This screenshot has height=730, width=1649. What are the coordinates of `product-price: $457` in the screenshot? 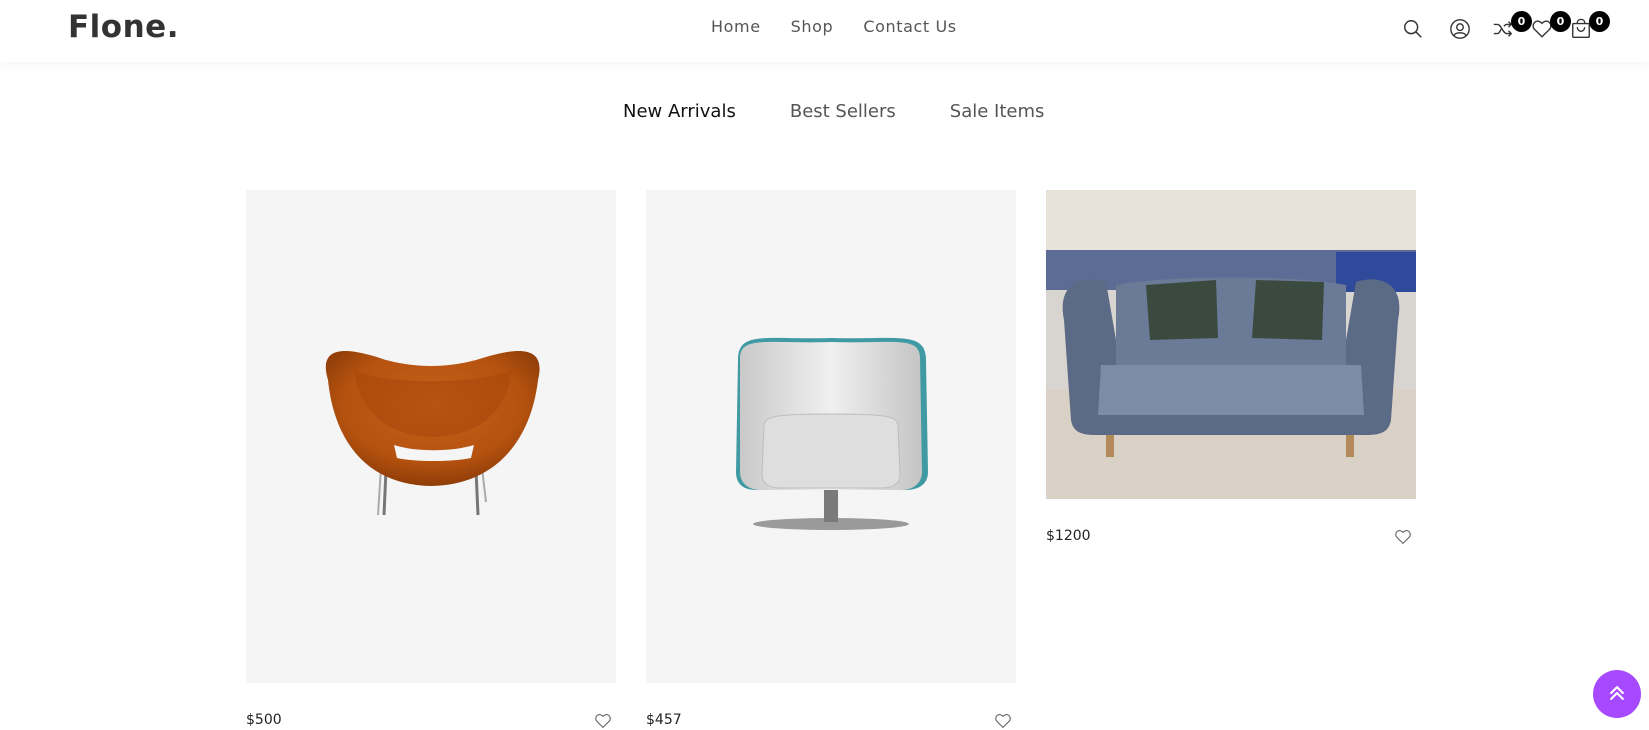 It's located at (664, 720).